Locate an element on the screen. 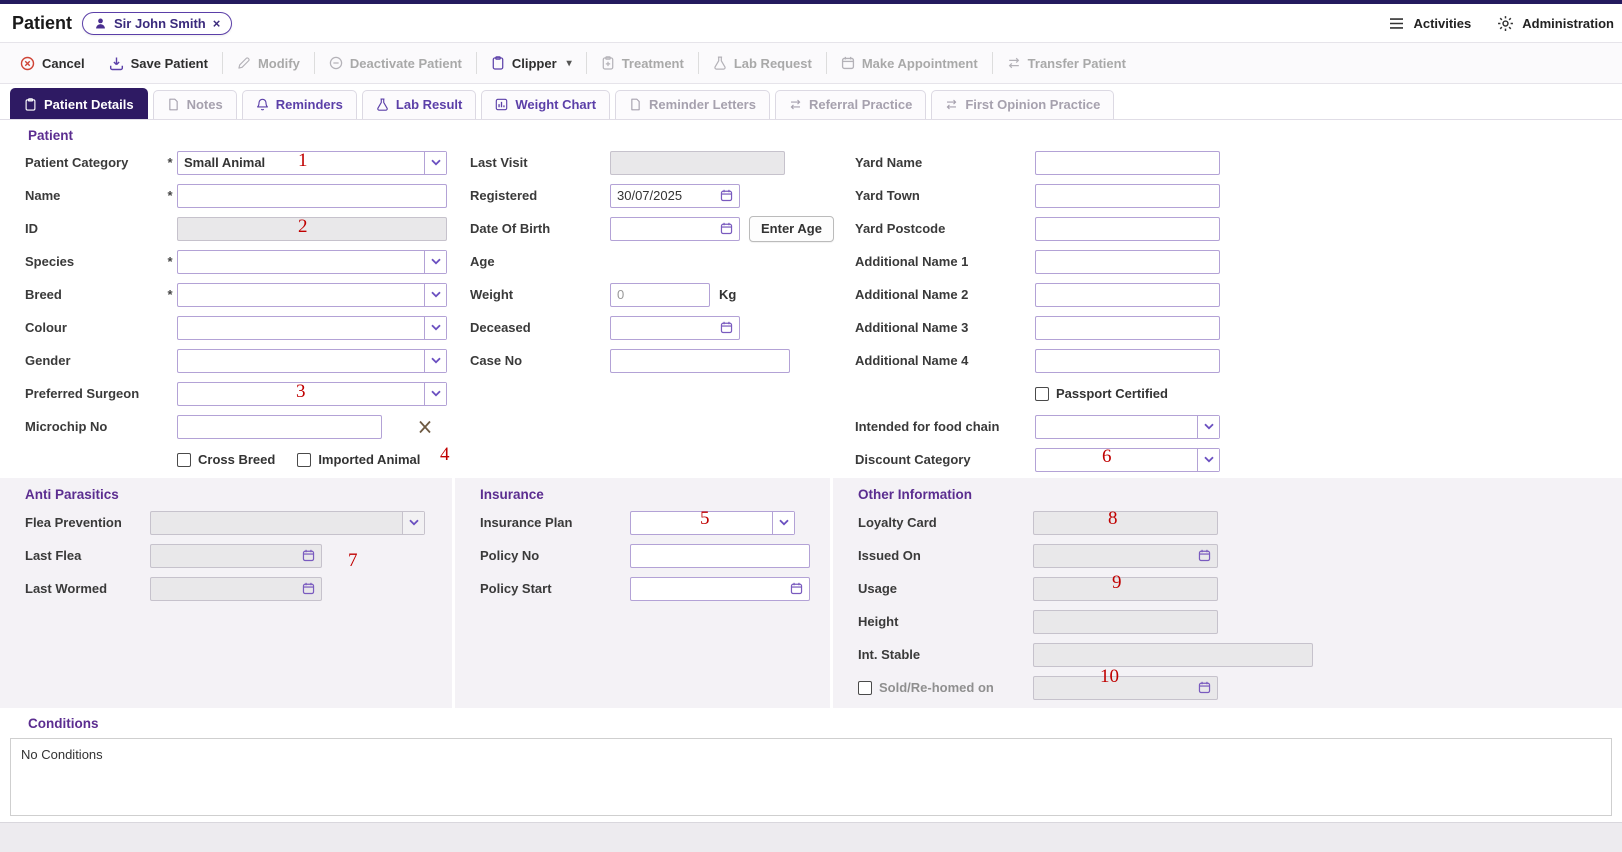  gender-label: Gender is located at coordinates (48, 360).